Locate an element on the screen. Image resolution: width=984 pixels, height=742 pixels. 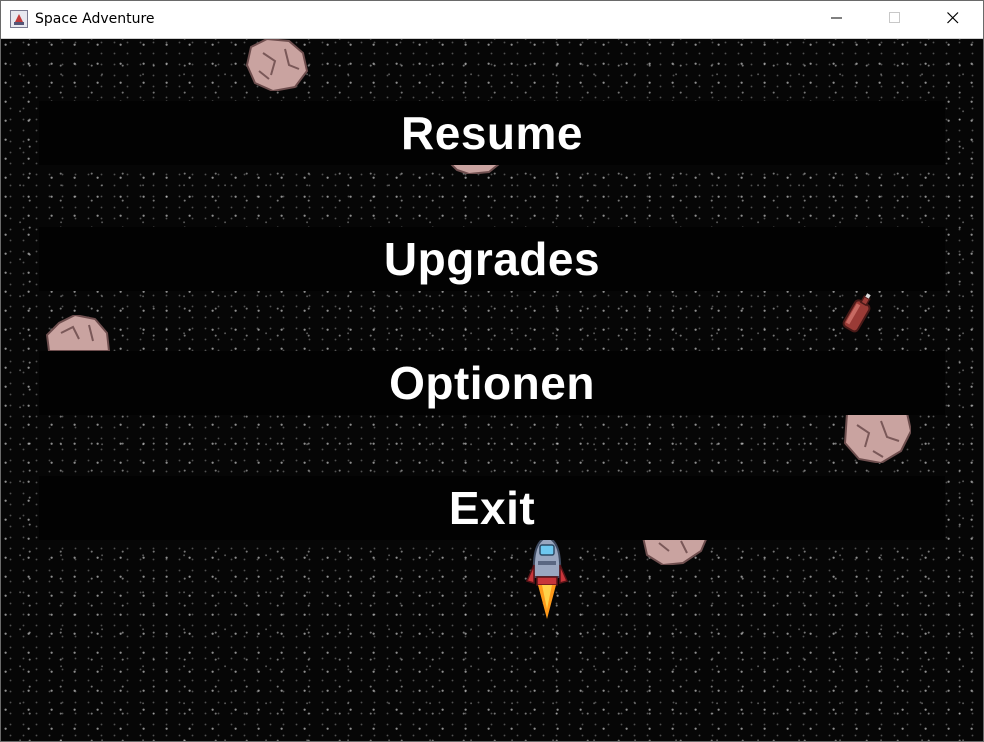
upgrades-label: Upgrades is located at coordinates (492, 259).